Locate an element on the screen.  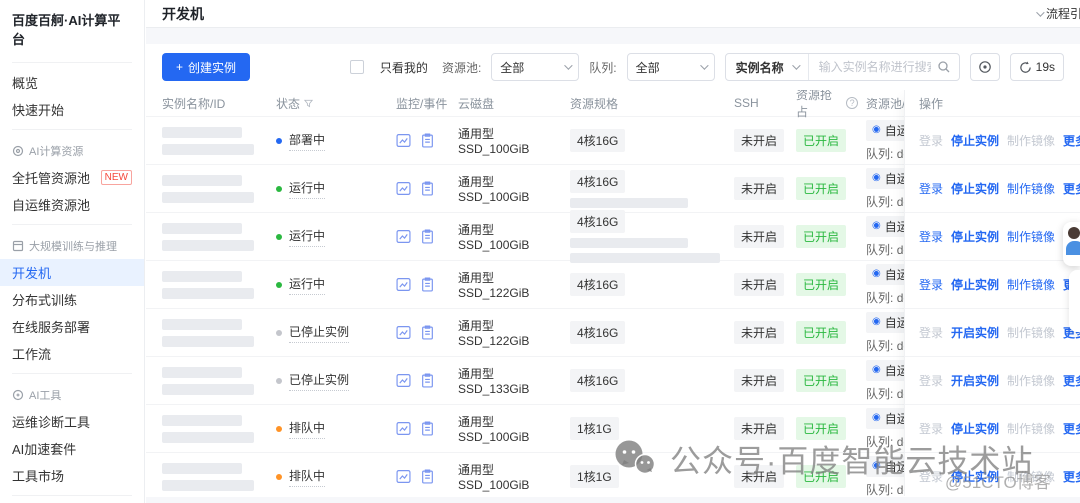
sidebar-item-overview: 概览 is located at coordinates (72, 82).